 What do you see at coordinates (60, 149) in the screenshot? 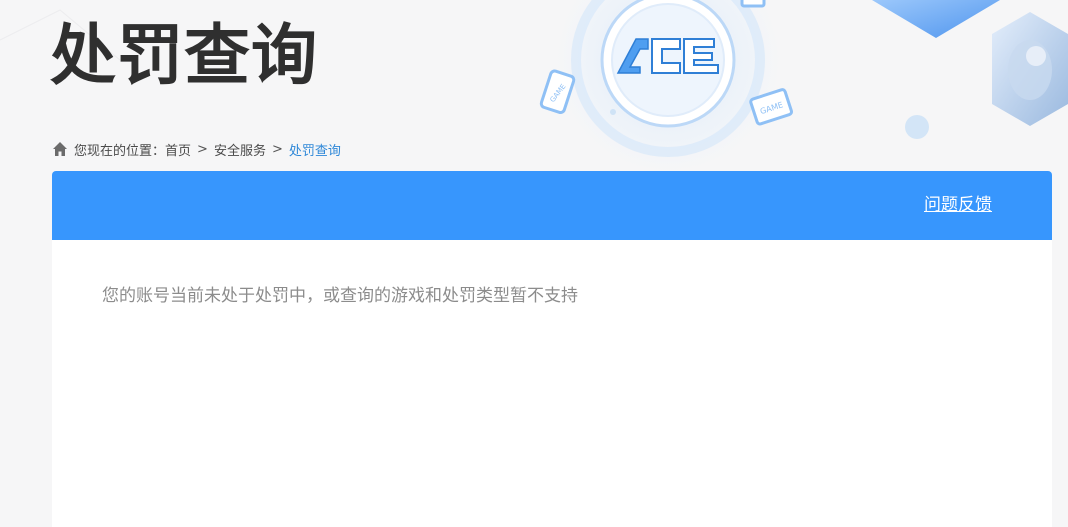
I see `home-icon` at bounding box center [60, 149].